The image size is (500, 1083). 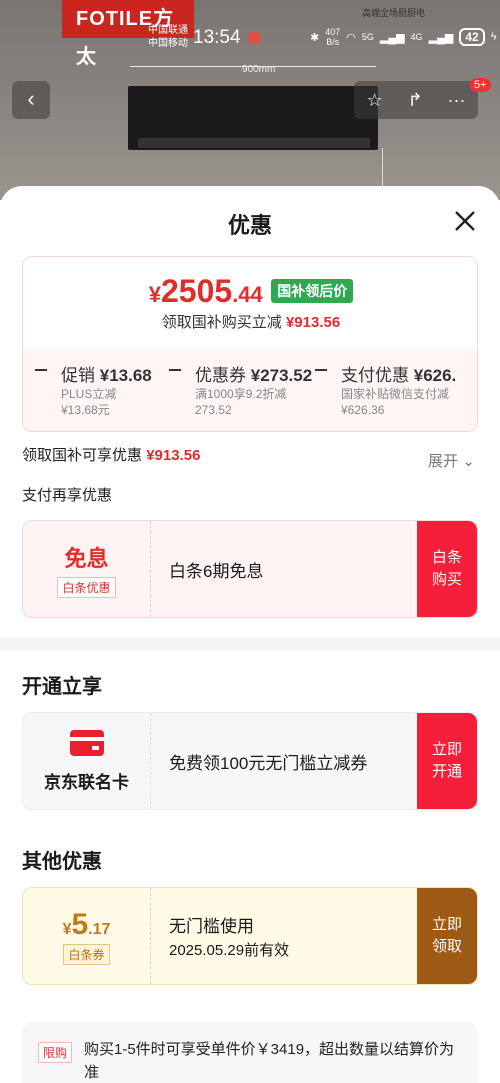 I want to click on breakdown-amount: ¥626., so click(x=435, y=375).